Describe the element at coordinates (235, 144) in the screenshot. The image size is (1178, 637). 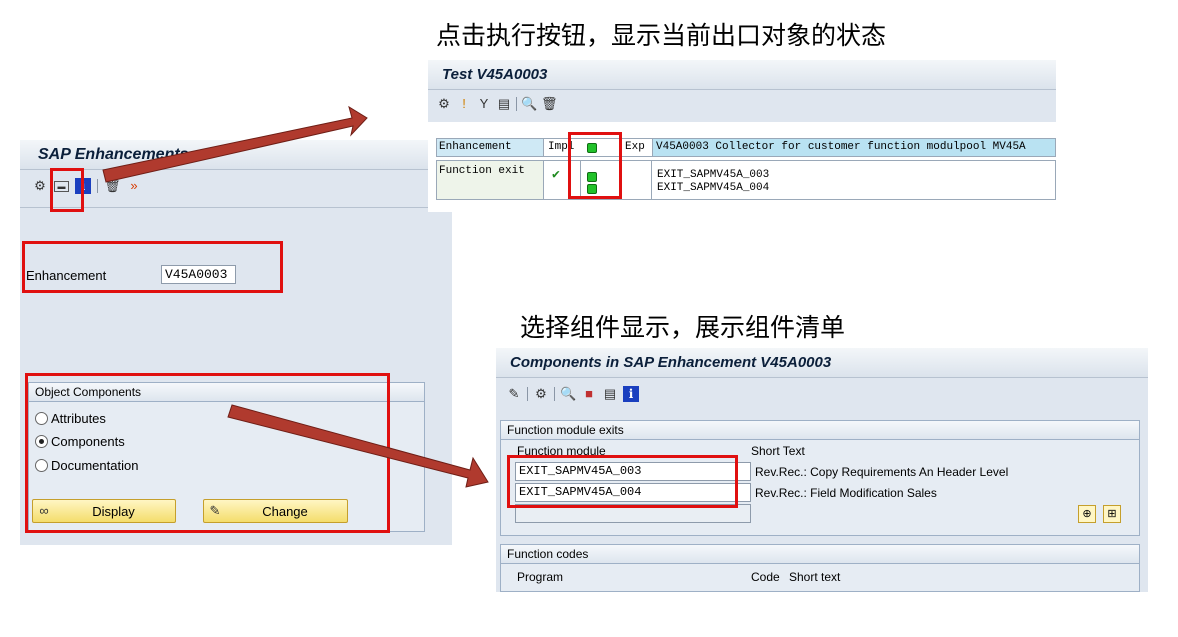
I see `arrow-to-test-window` at that location.